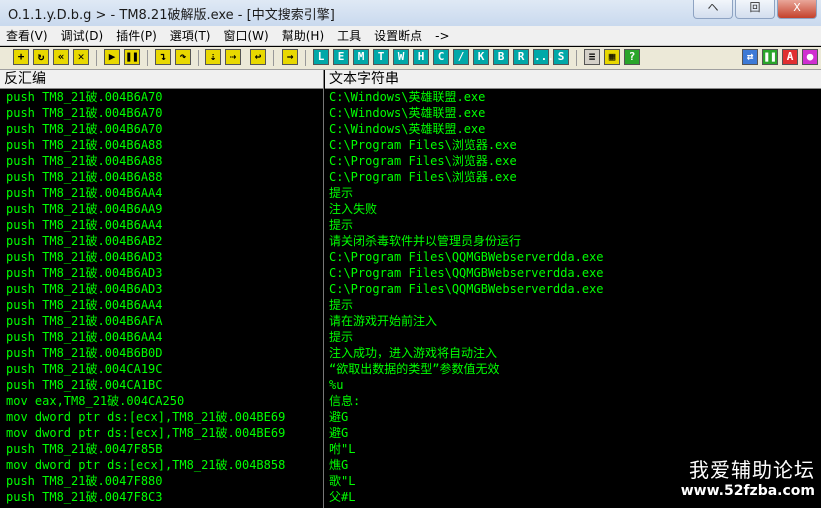  Describe the element at coordinates (161, 465) in the screenshot. I see `disassembly-row: mov dword ptr ds:[ecx],TM8_21破.004B858` at that location.